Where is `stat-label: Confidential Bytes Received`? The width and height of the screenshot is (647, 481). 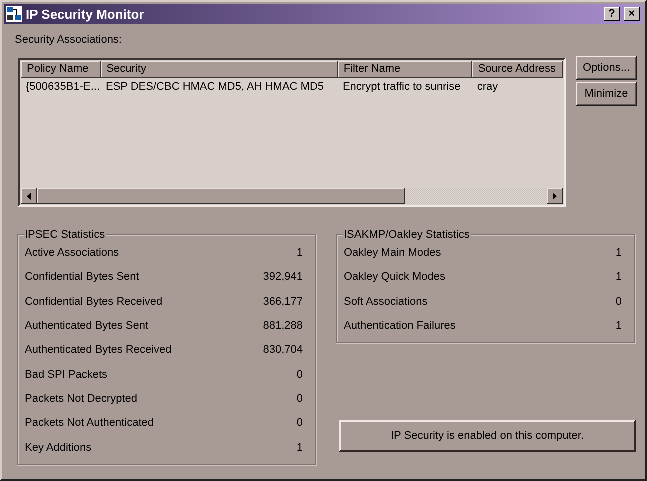
stat-label: Confidential Bytes Received is located at coordinates (94, 302).